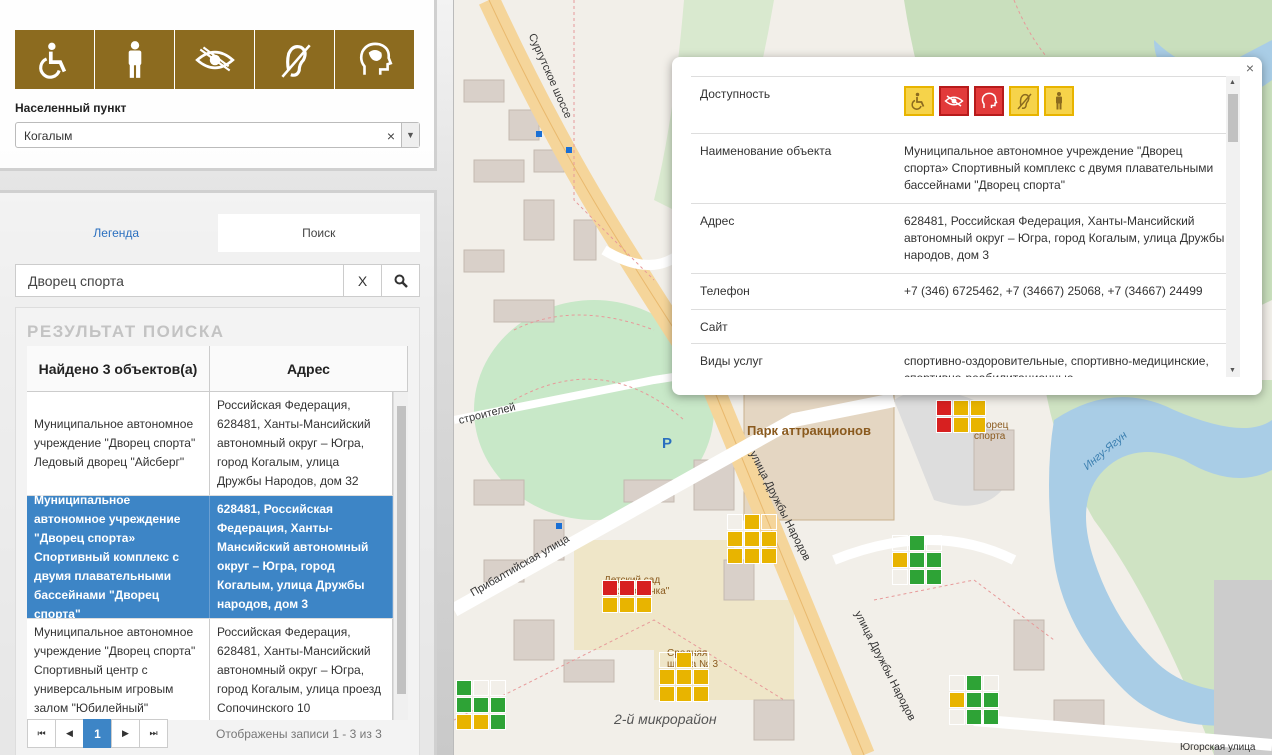  I want to click on info-key: Доступность, so click(735, 94).